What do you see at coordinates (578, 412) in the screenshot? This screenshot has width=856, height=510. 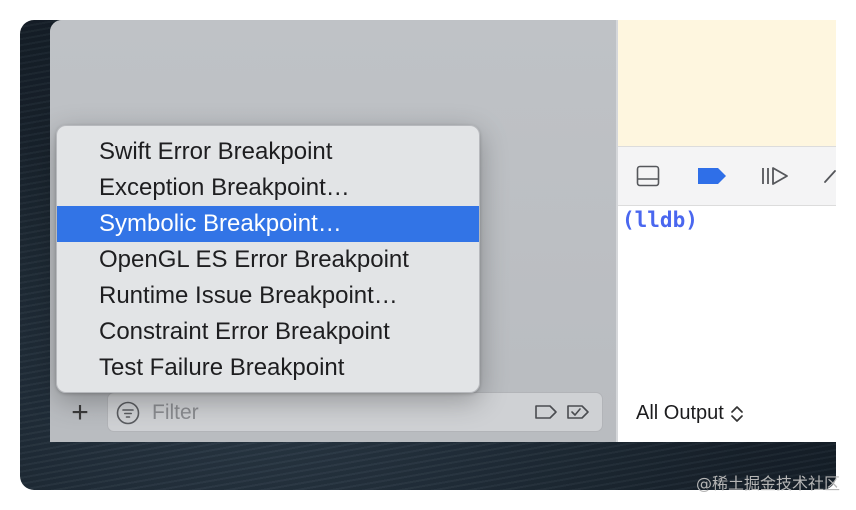 I see `enabled-breakpoint-tag-icon` at bounding box center [578, 412].